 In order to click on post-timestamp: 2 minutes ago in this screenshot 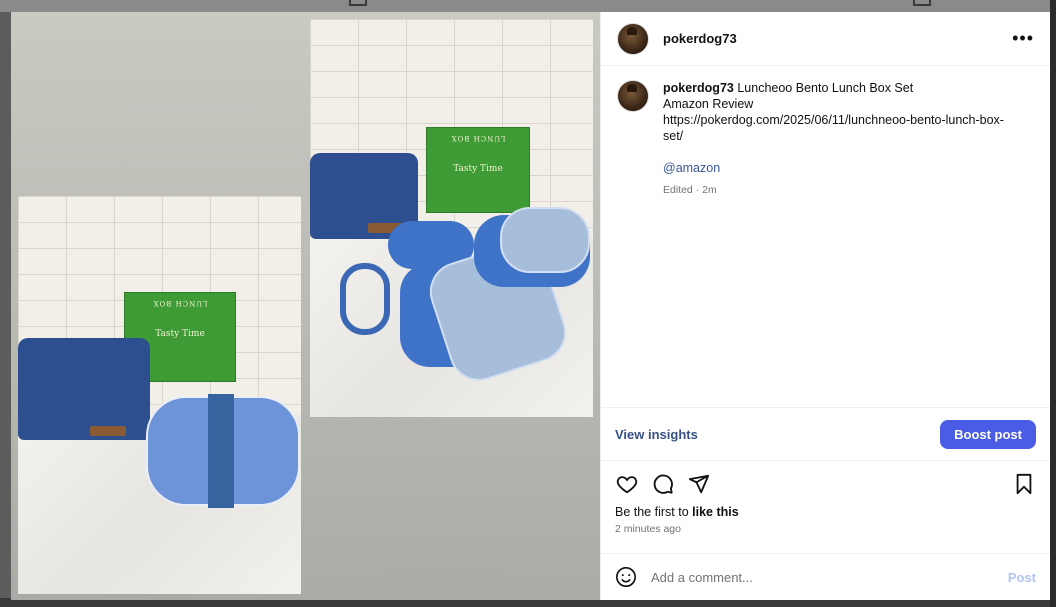, I will do `click(648, 529)`.